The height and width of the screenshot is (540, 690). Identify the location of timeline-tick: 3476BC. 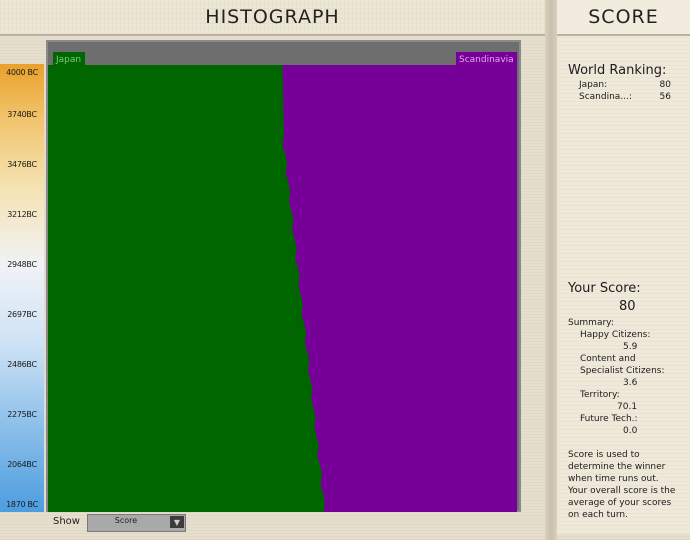
(22, 164).